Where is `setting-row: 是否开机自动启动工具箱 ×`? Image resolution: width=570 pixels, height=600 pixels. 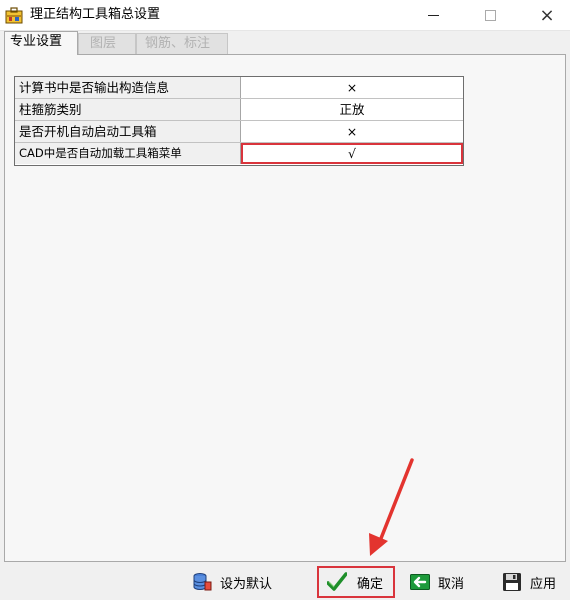
setting-row: 是否开机自动启动工具箱 × is located at coordinates (239, 132).